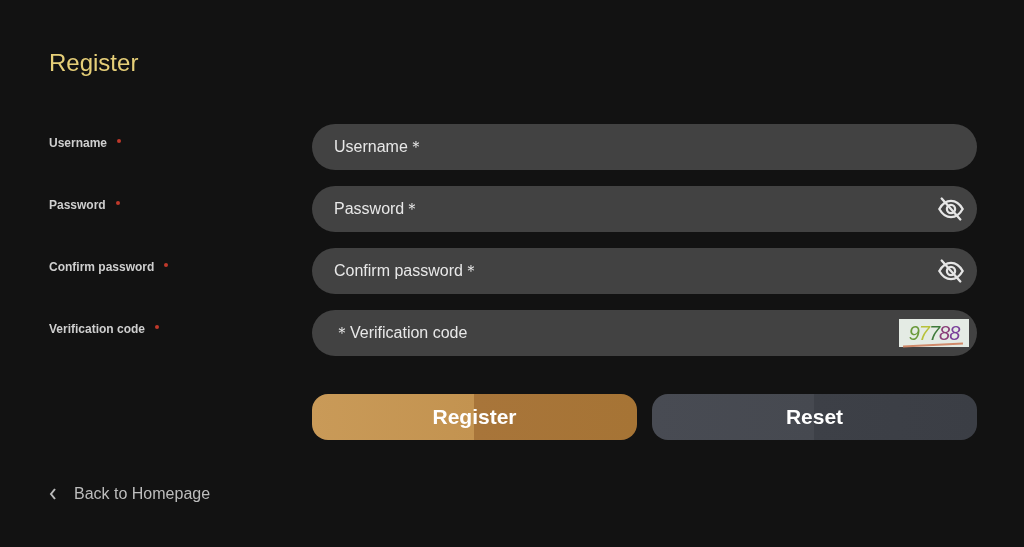 This screenshot has width=1024, height=547. What do you see at coordinates (102, 267) in the screenshot?
I see `field-label: Confirm password` at bounding box center [102, 267].